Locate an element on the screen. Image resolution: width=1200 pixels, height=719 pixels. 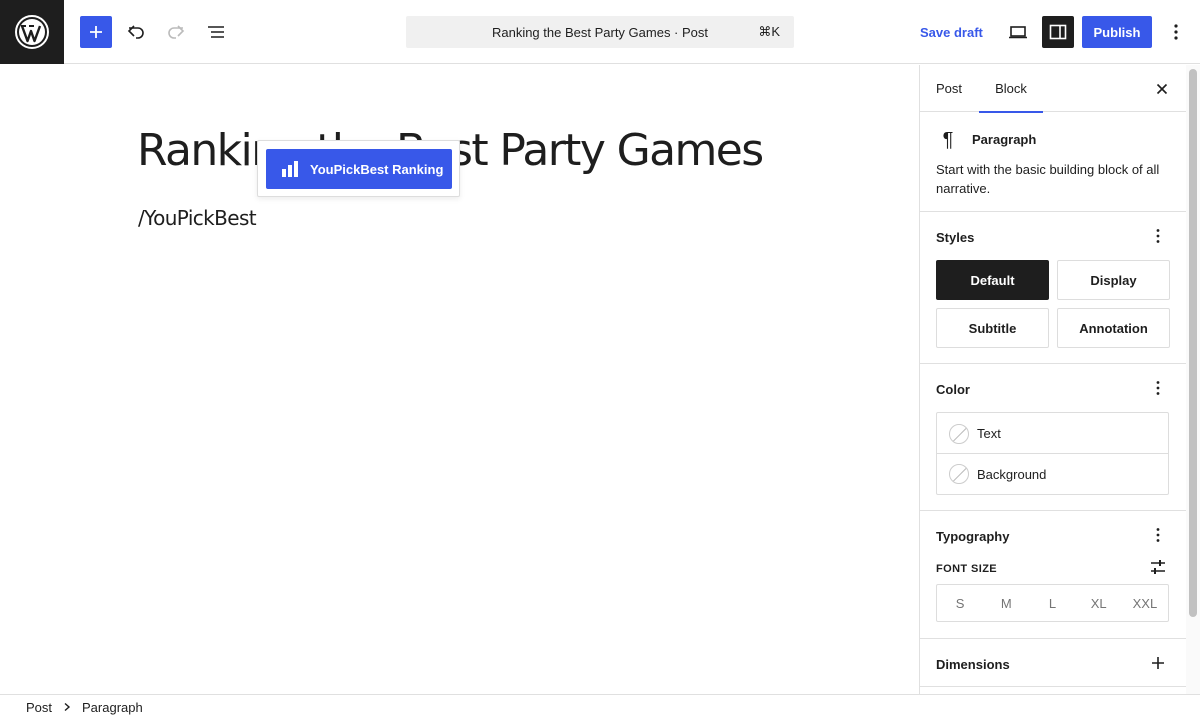
wordpress-logo-button is located at coordinates (32, 32).